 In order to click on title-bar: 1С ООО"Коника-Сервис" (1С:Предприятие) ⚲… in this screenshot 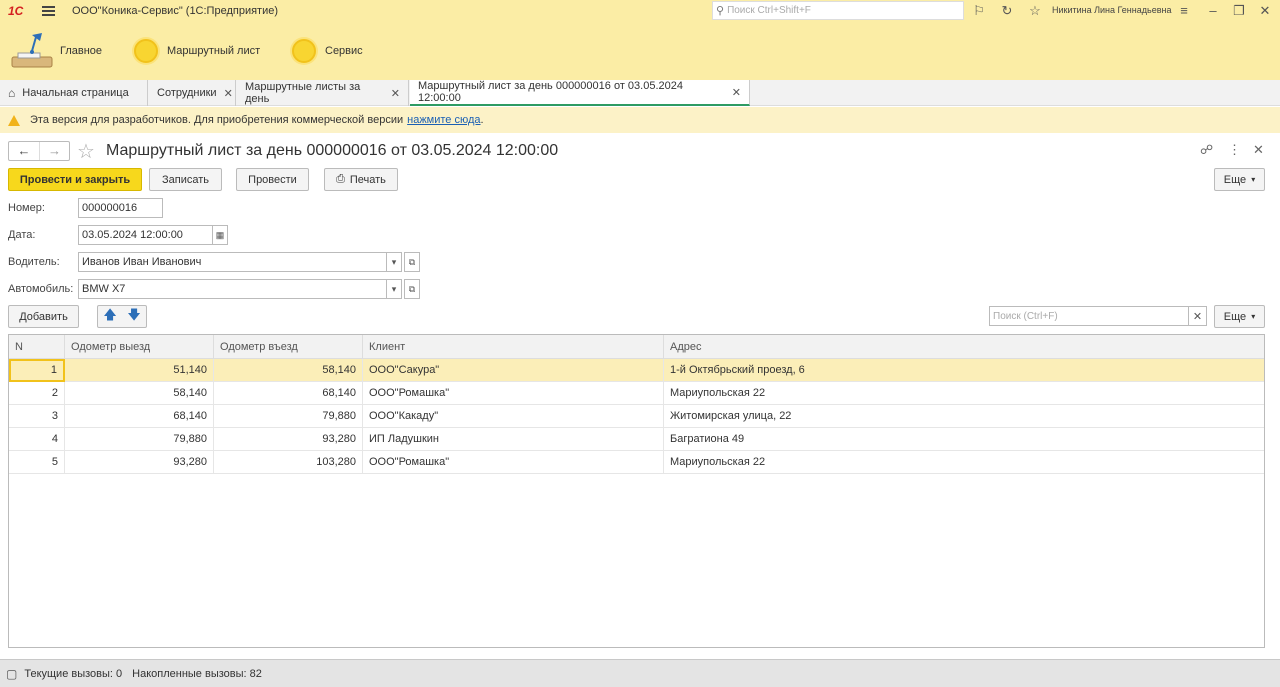, I will do `click(640, 11)`.